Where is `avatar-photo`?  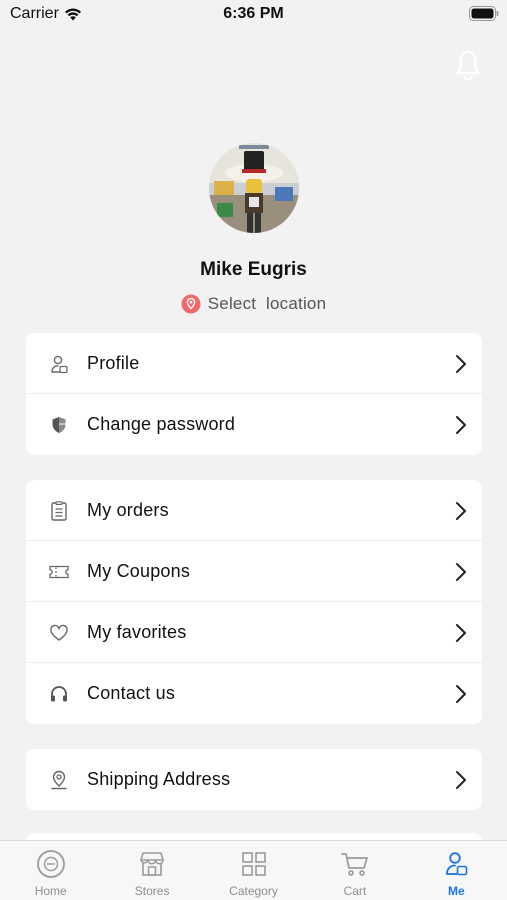
avatar-photo is located at coordinates (254, 188).